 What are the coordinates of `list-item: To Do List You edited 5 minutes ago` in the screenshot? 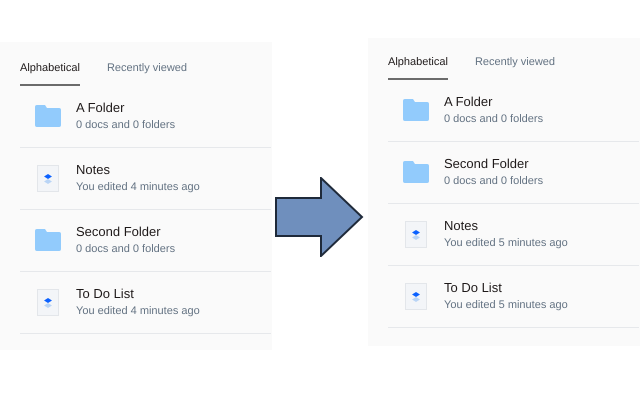 It's located at (513, 297).